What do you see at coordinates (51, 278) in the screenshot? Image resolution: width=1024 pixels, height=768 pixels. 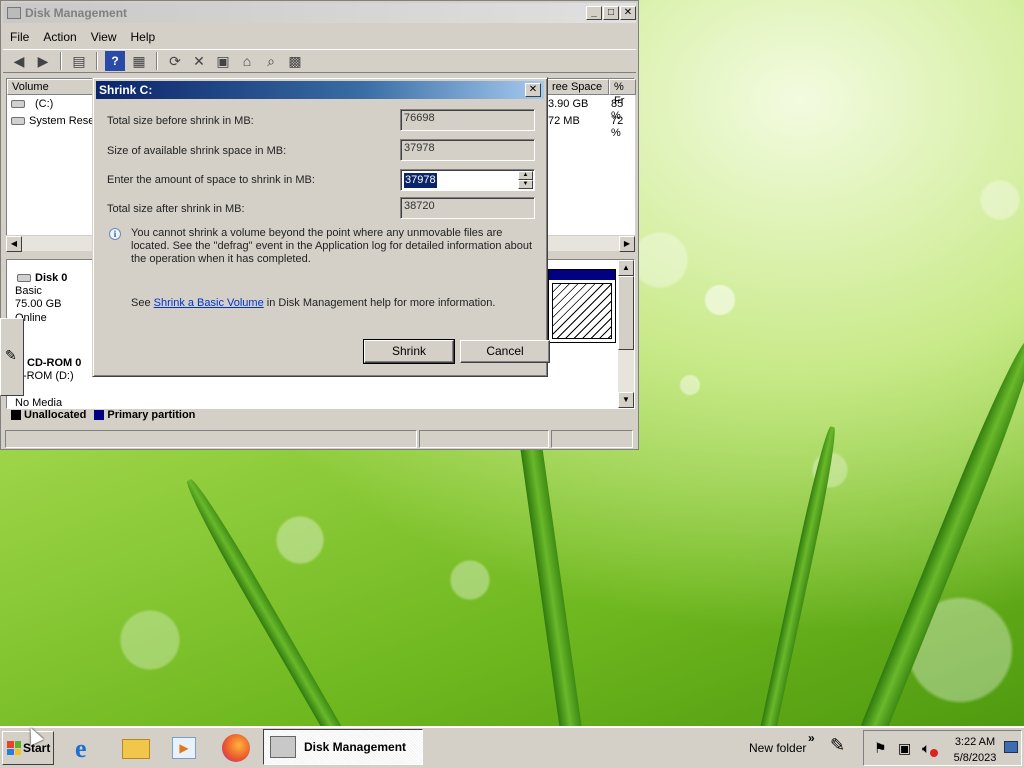 I see `disk0-name: Disk 0` at bounding box center [51, 278].